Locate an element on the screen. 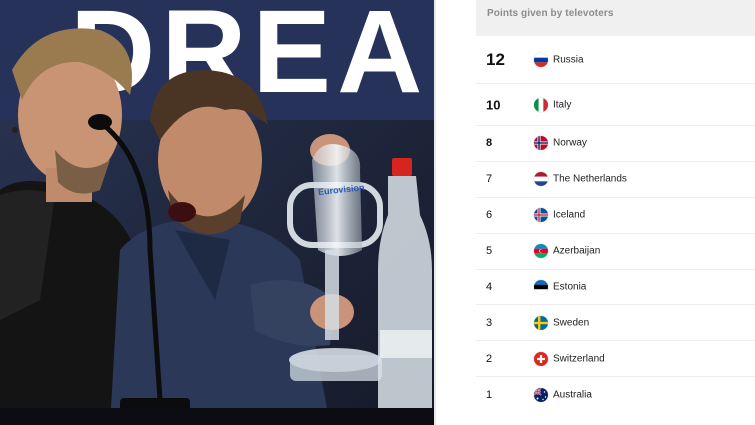 This screenshot has height=425, width=755. russia-flag-icon is located at coordinates (541, 59).